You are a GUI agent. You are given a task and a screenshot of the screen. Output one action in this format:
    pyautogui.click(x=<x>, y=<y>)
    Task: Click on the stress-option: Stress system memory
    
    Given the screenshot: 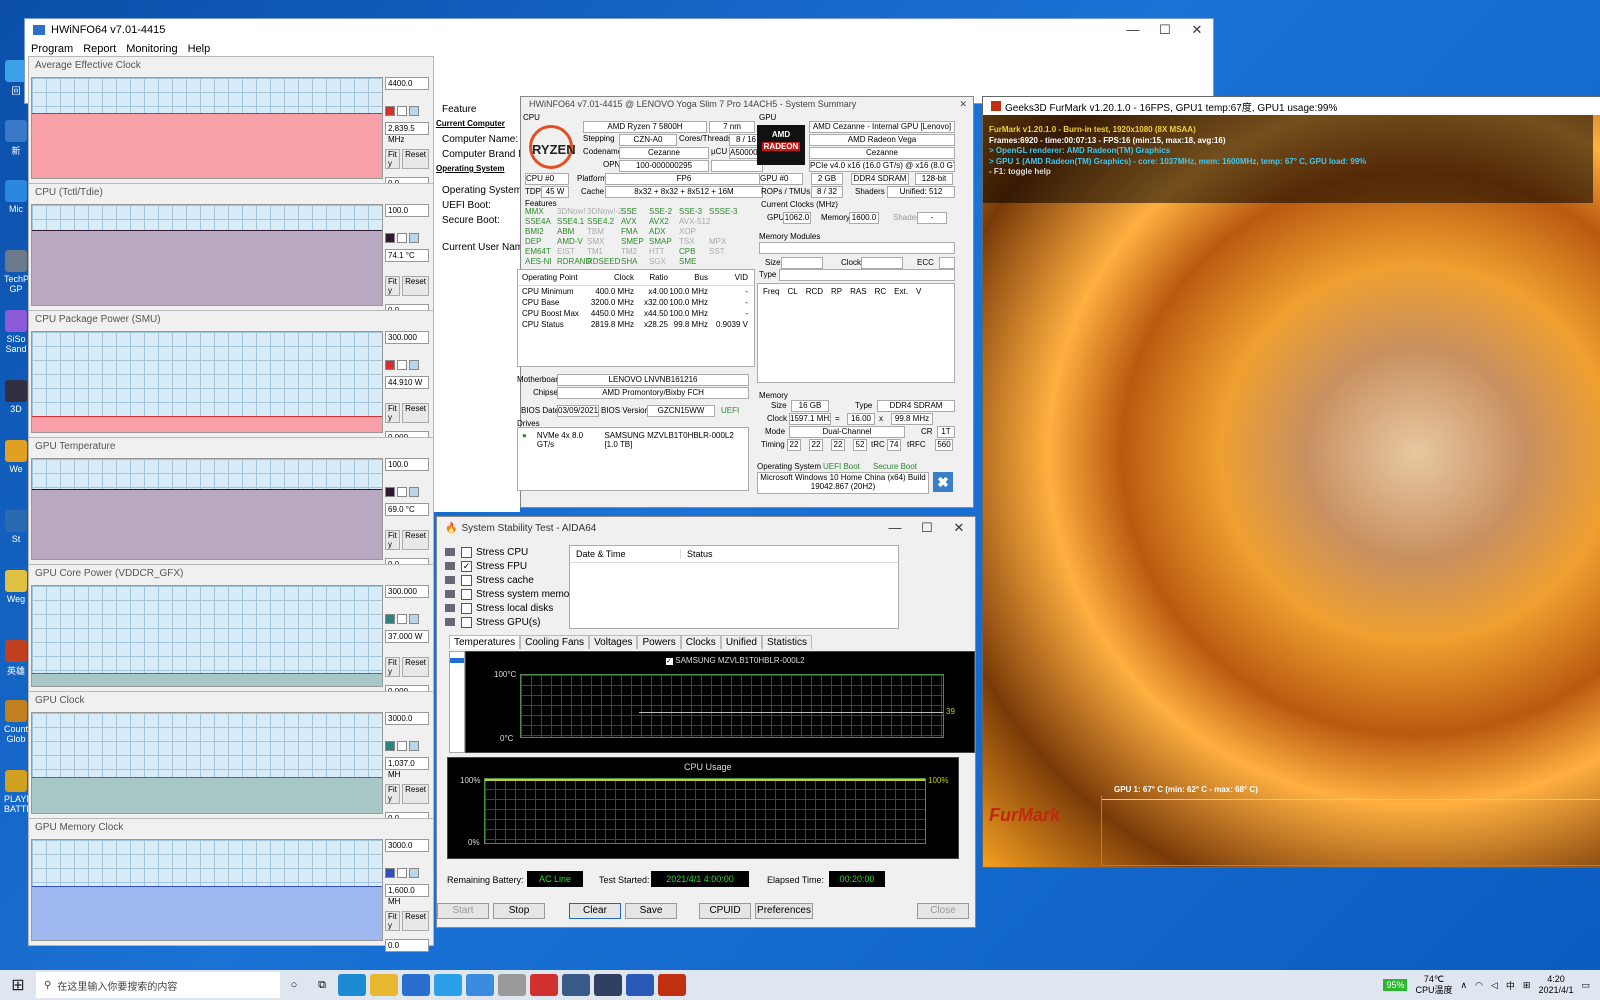 What is the action you would take?
    pyautogui.click(x=511, y=594)
    